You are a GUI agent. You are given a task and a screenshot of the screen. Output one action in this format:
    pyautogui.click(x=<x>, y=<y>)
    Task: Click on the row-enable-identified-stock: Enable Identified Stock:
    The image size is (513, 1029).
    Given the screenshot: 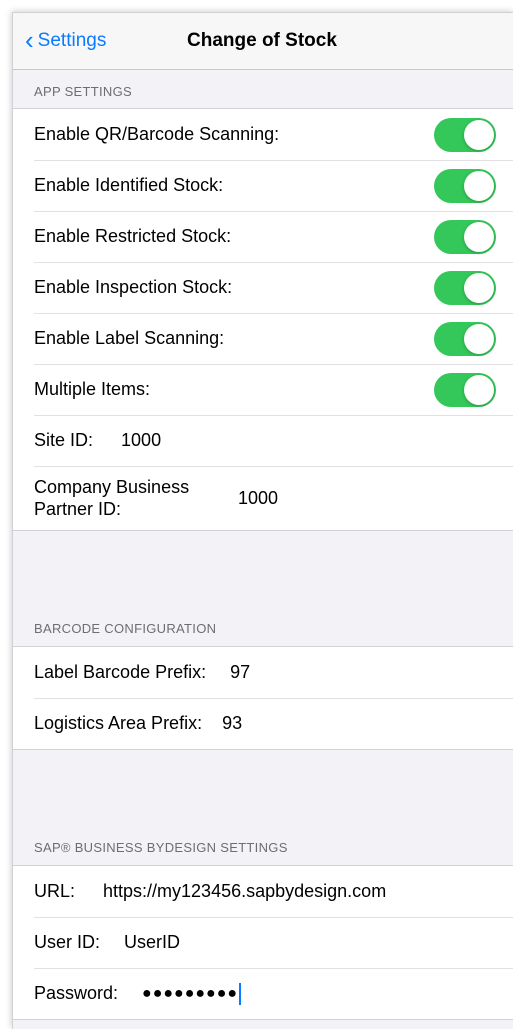 What is the action you would take?
    pyautogui.click(x=263, y=185)
    